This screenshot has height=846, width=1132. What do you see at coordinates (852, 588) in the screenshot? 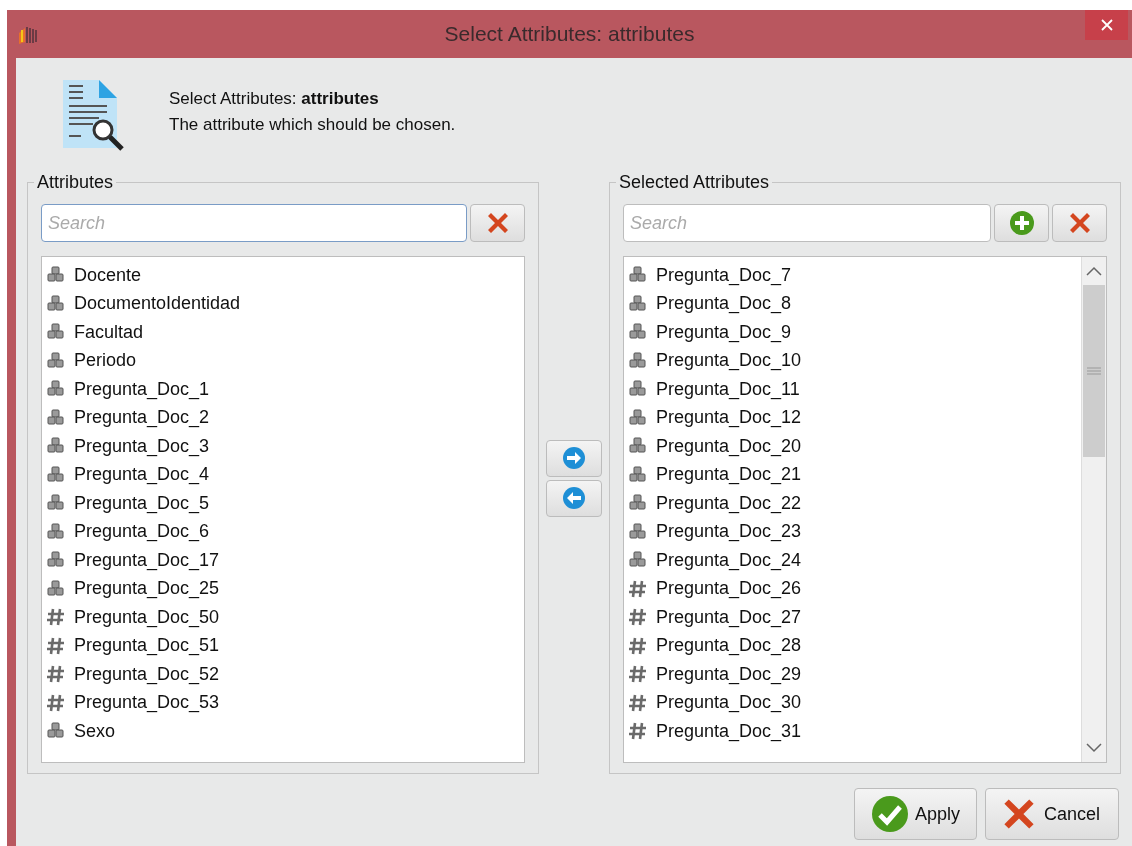
I see `attribute-item: Pregunta_Doc_26` at bounding box center [852, 588].